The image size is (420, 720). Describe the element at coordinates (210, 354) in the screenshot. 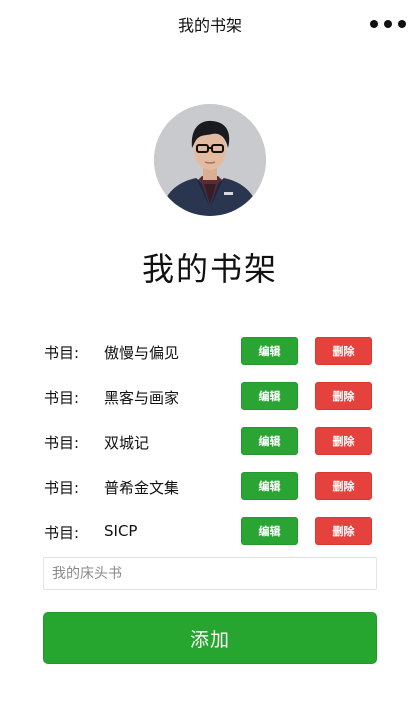

I see `book-row: 书目: 傲慢与偏见 编辑 删除` at that location.